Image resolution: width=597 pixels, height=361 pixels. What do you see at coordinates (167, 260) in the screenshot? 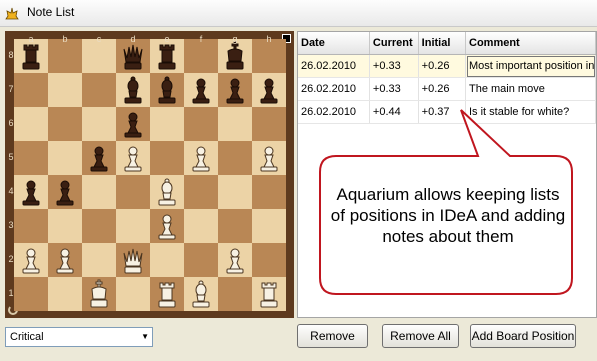
I see `board-square-e2` at bounding box center [167, 260].